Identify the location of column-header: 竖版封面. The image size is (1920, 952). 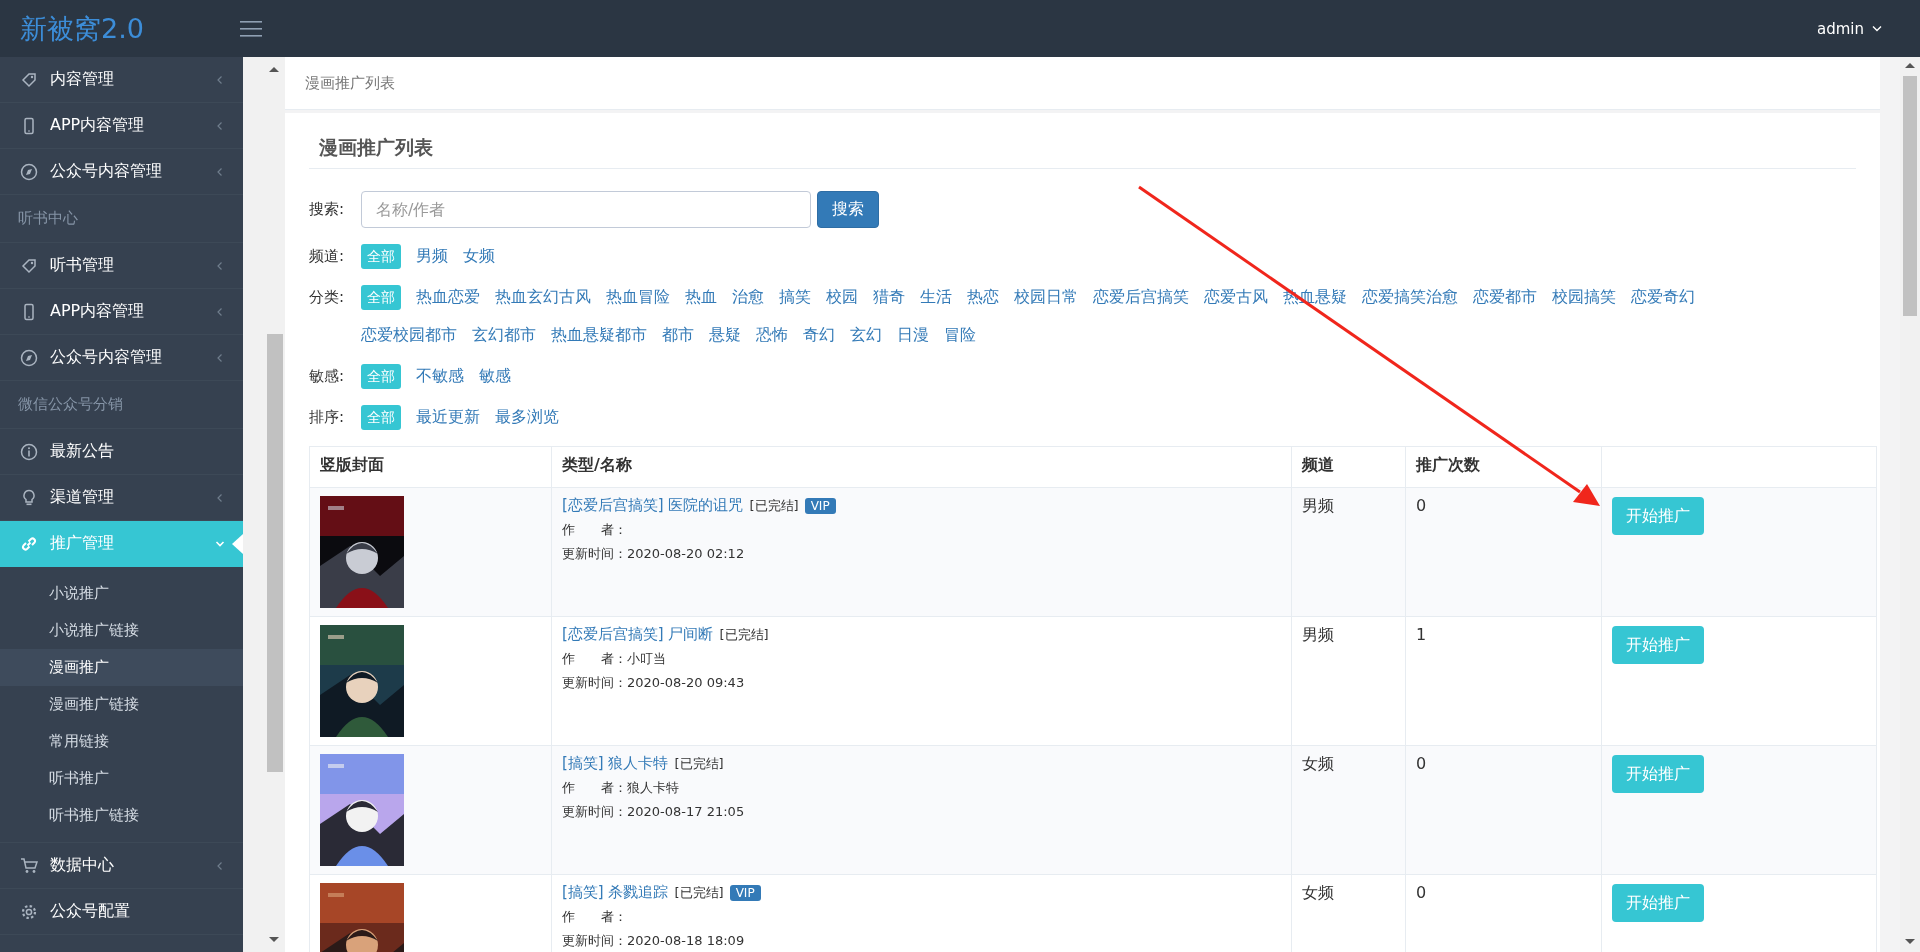
(430, 467).